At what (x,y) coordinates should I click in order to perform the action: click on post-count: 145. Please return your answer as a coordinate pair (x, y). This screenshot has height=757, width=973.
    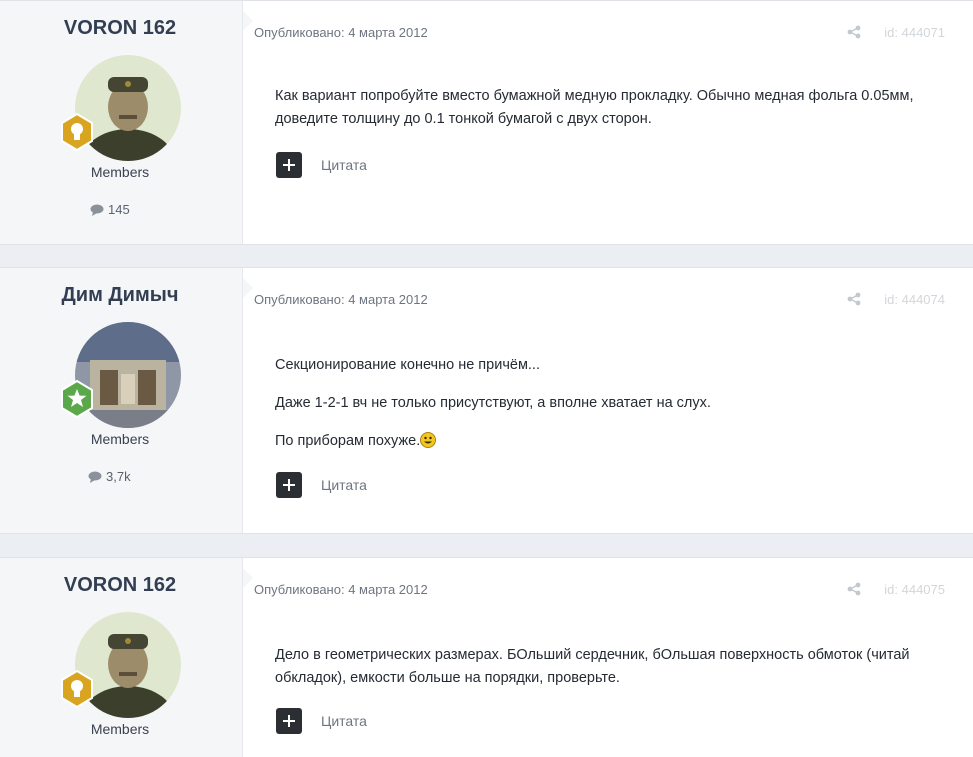
    Looking at the image, I should click on (110, 209).